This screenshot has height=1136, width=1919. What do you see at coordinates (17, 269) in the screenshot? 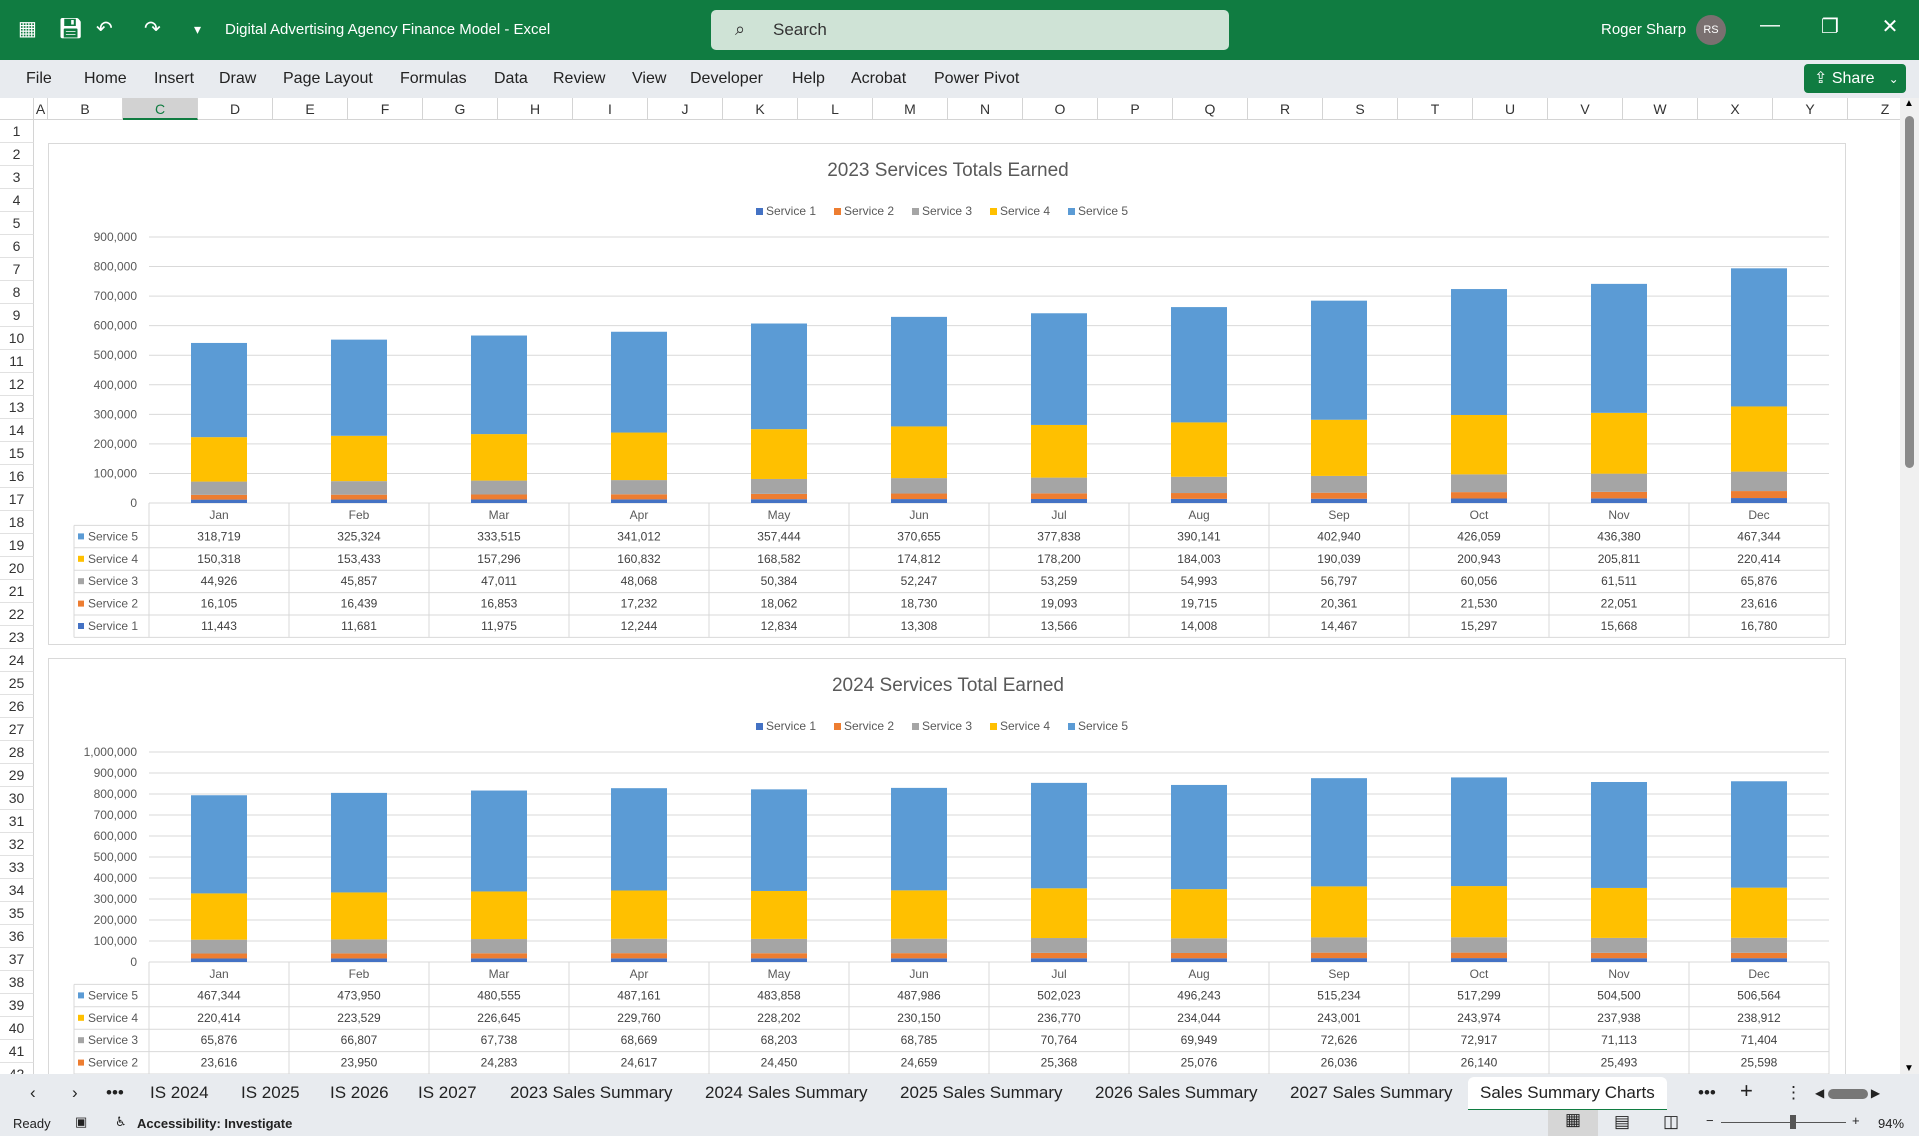
I see `row-header-7: 7` at bounding box center [17, 269].